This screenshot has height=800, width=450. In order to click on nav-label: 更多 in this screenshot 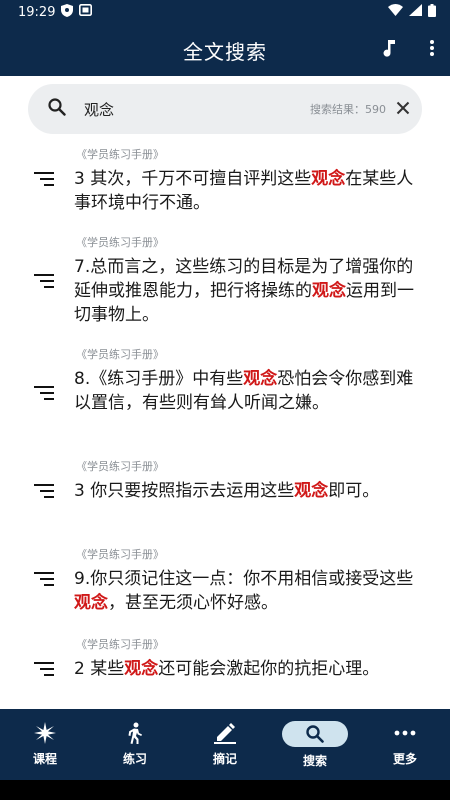, I will do `click(404, 759)`.